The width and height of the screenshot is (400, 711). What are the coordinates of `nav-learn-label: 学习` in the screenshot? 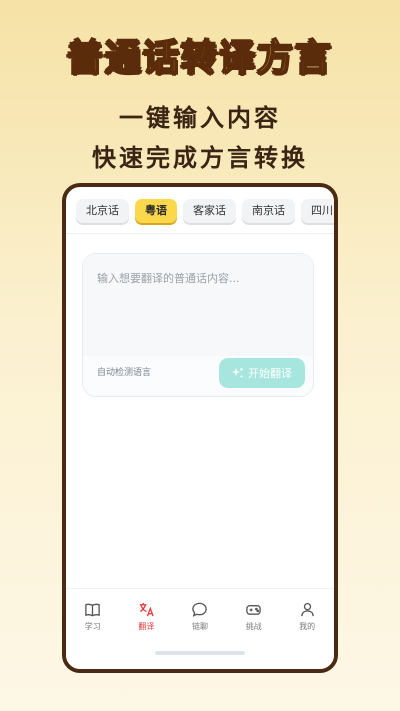 It's located at (92, 626).